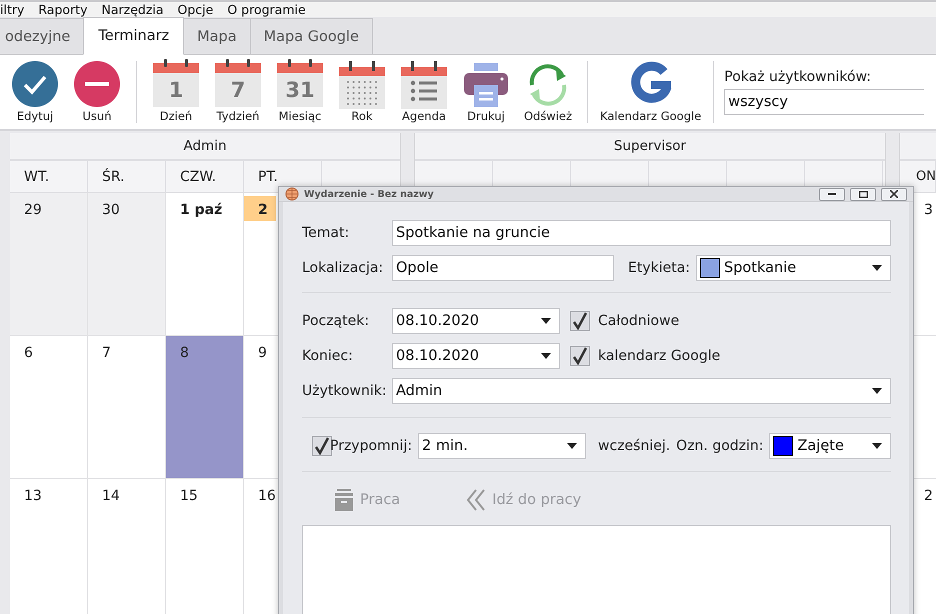  I want to click on checkbox-label: Przypomnij:, so click(371, 446).